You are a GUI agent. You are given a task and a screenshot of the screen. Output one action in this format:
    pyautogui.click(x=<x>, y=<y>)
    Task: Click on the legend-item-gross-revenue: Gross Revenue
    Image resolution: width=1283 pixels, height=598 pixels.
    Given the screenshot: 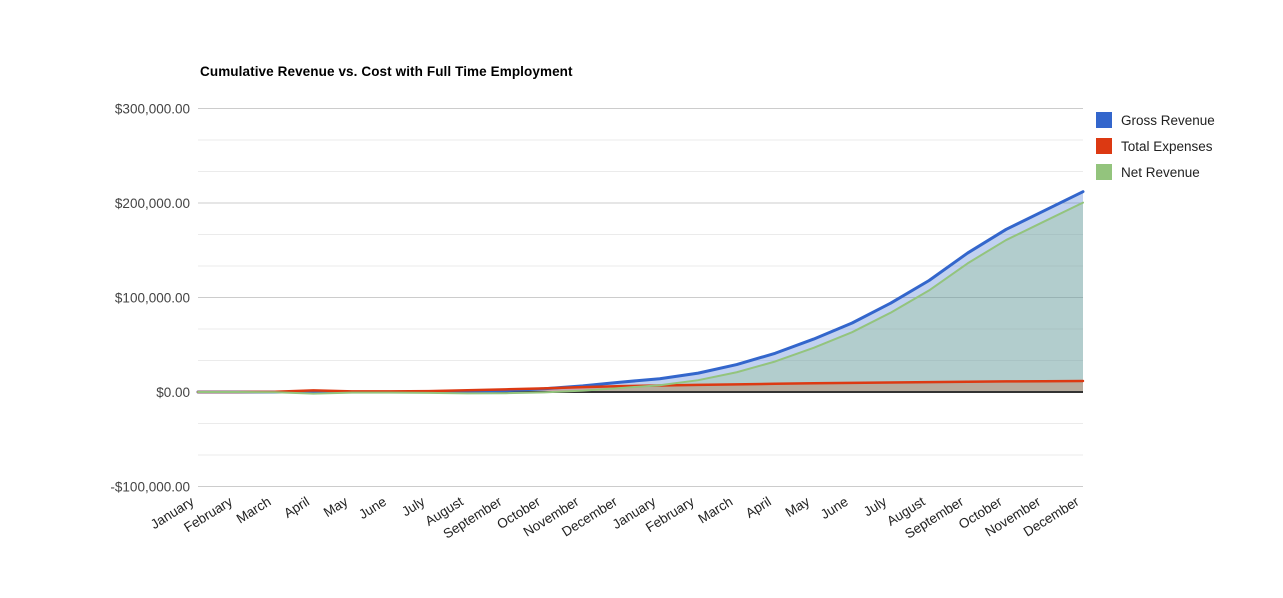 What is the action you would take?
    pyautogui.click(x=1155, y=120)
    